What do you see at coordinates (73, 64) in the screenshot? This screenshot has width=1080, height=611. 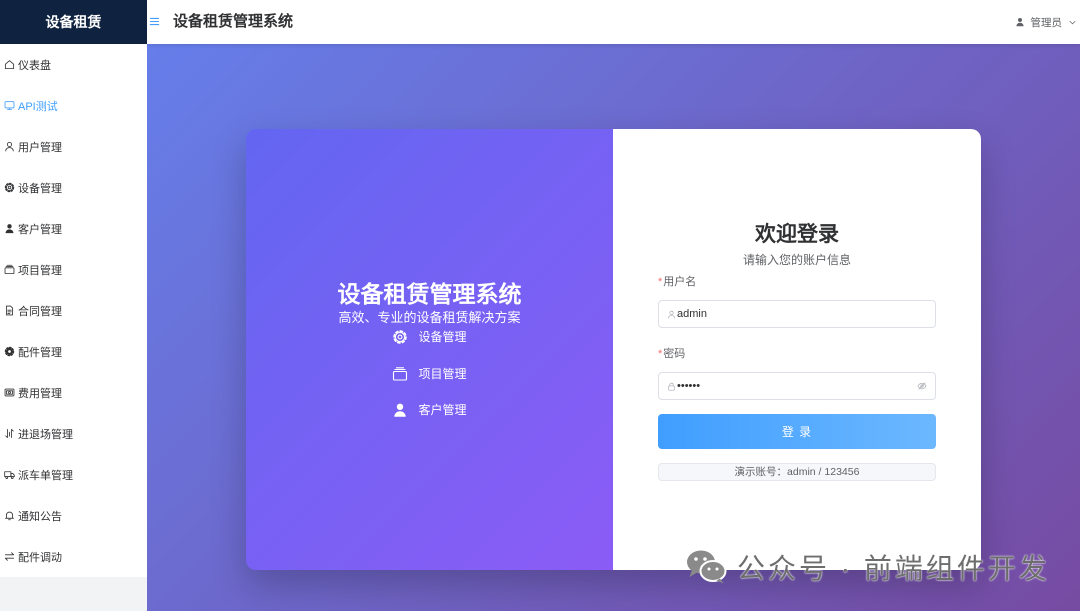 I see `sidebar-item-dashboard: 仪表盘` at bounding box center [73, 64].